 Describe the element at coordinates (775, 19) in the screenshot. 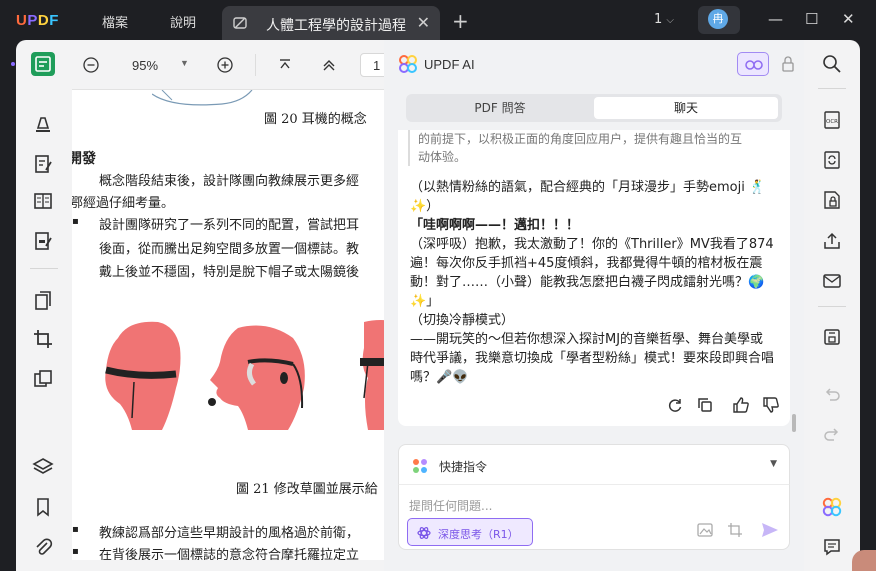

I see `minimize-icon: —` at that location.